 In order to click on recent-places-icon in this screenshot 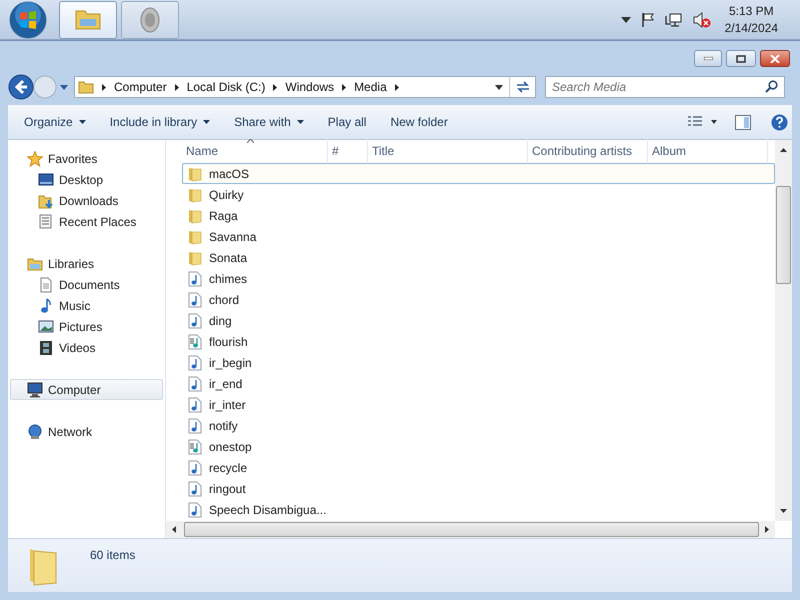, I will do `click(46, 222)`.